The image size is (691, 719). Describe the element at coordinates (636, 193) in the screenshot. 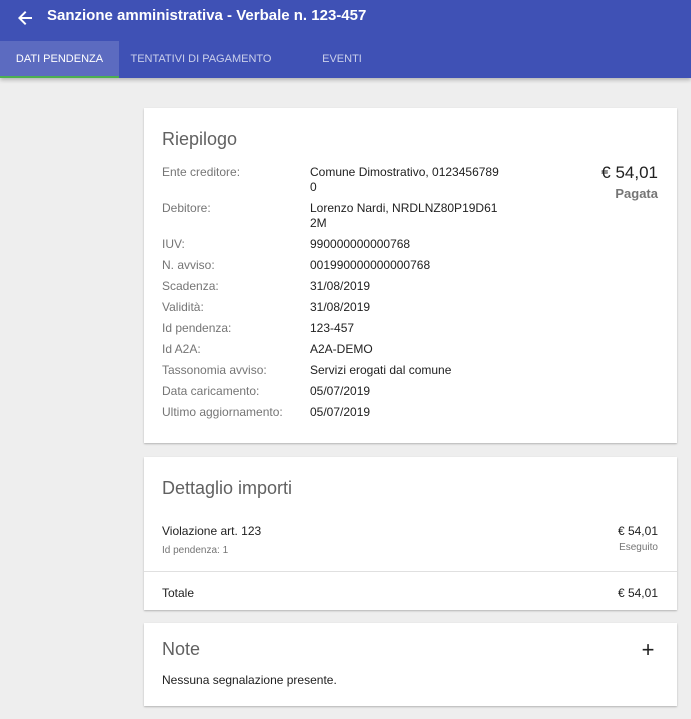

I see `payment-status: Pagata` at that location.